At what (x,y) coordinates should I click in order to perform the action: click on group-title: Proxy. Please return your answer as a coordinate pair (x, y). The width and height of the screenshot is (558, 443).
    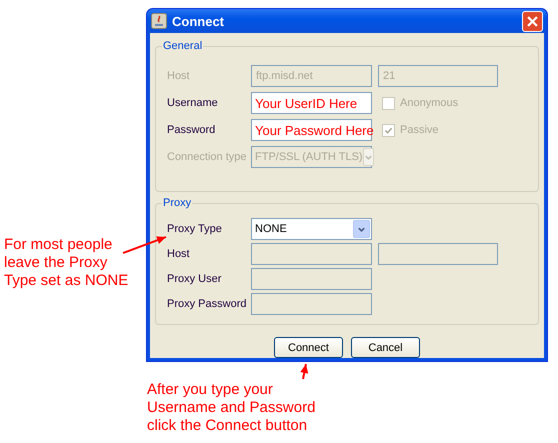
    Looking at the image, I should click on (177, 203).